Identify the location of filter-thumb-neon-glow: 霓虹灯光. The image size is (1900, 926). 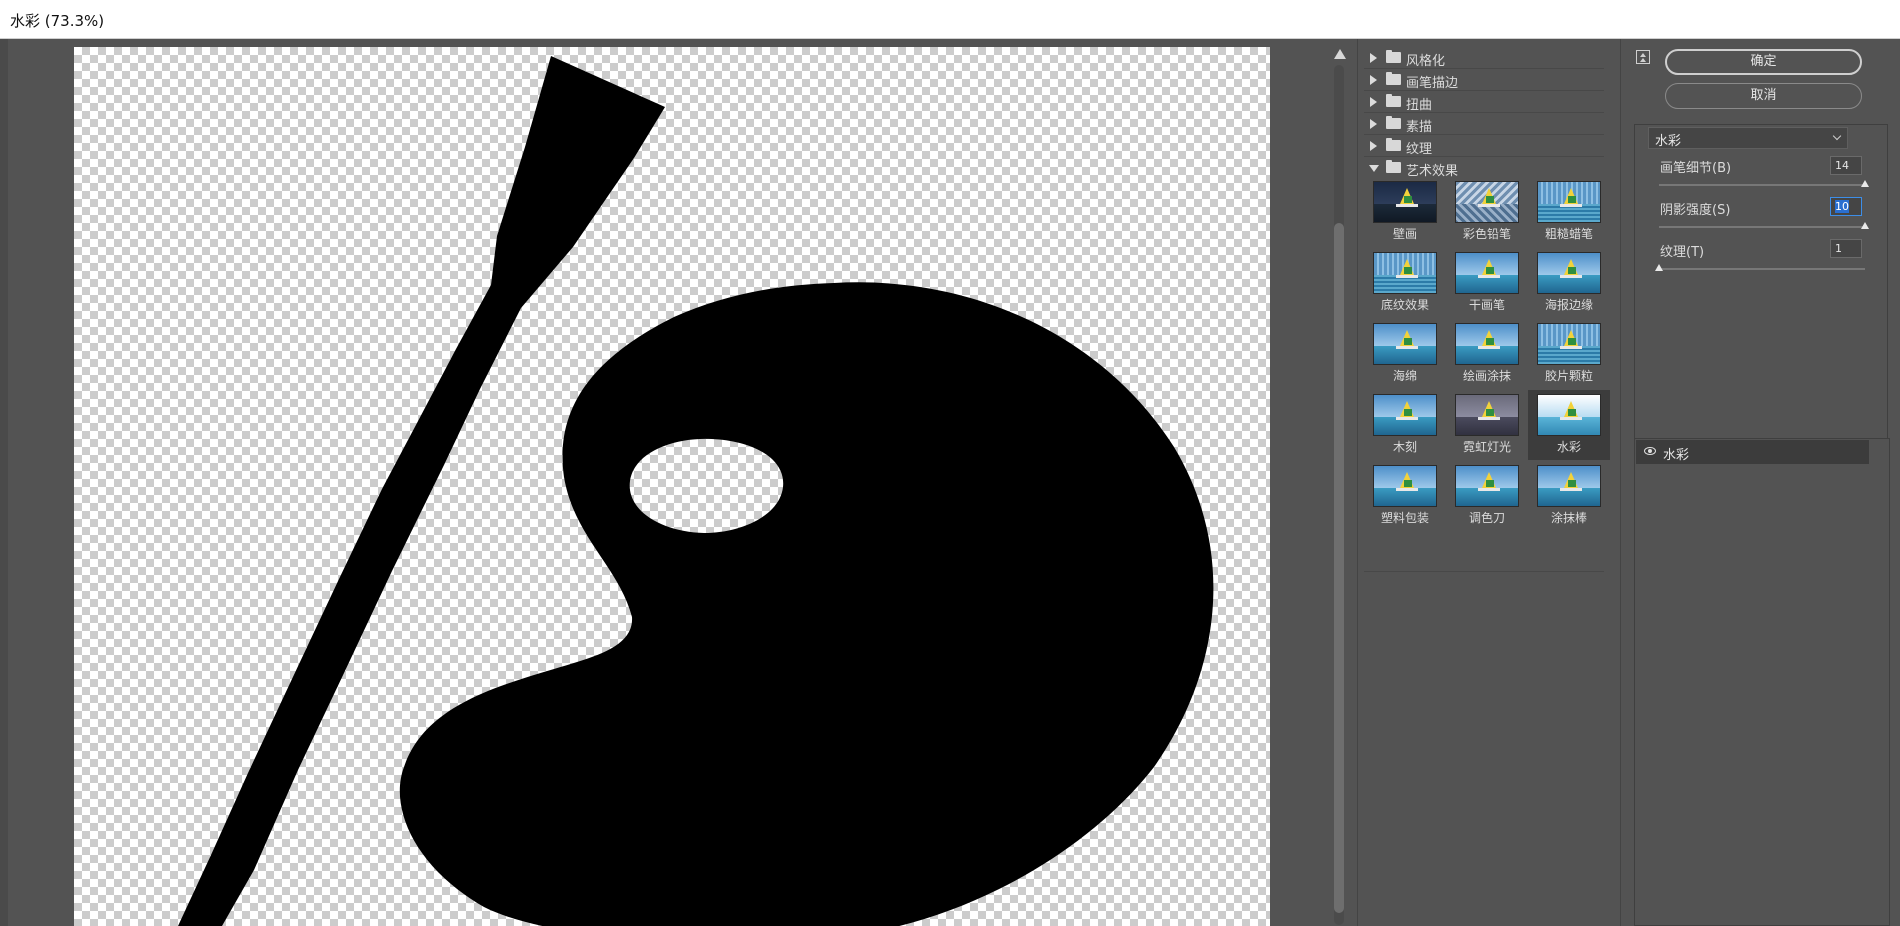
(1487, 425).